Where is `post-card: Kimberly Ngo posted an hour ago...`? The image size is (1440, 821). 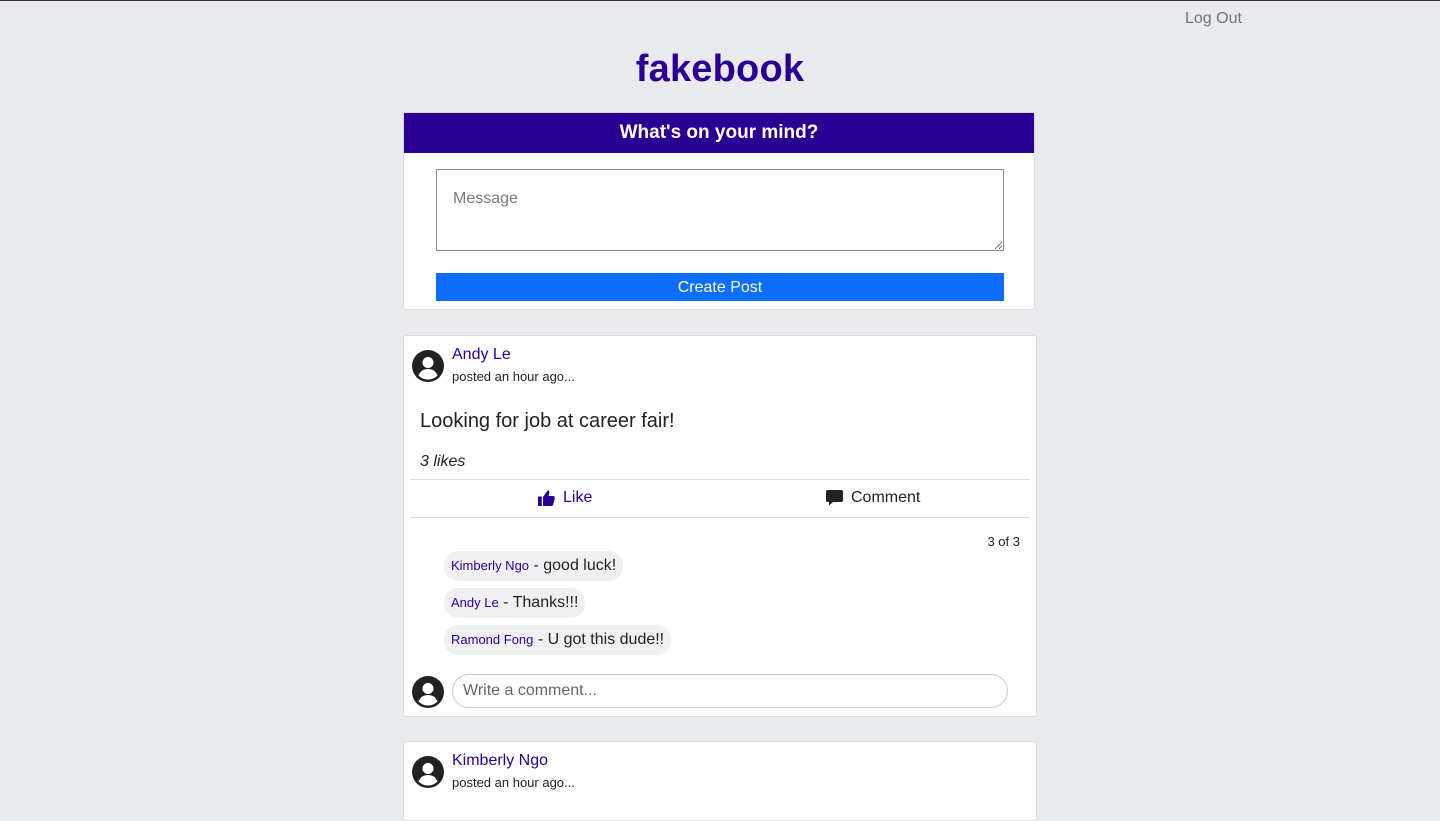 post-card: Kimberly Ngo posted an hour ago... is located at coordinates (720, 781).